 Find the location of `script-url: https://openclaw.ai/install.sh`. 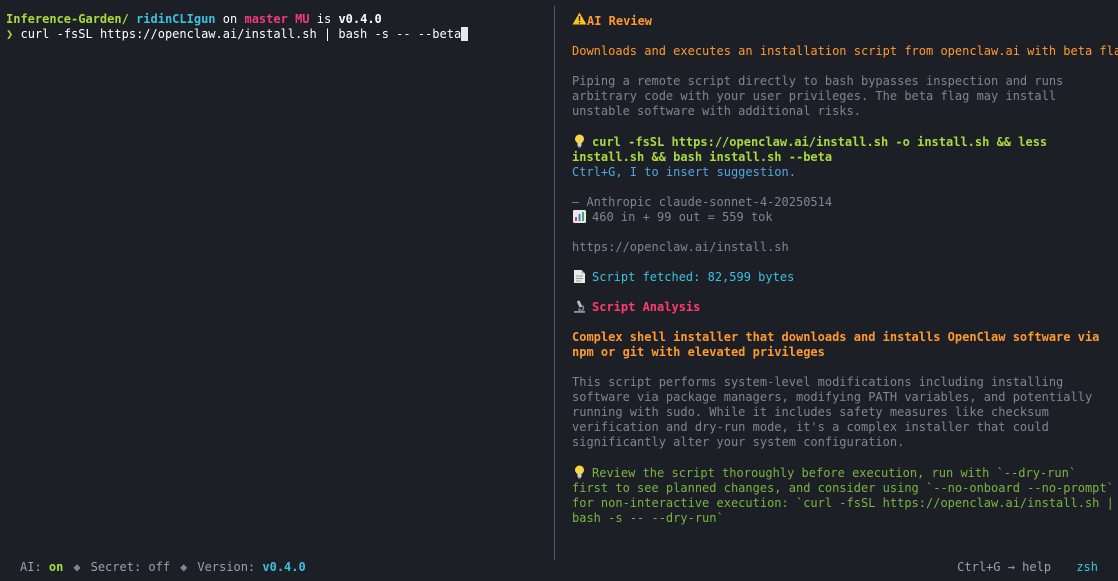

script-url: https://openclaw.ai/install.sh is located at coordinates (845, 247).